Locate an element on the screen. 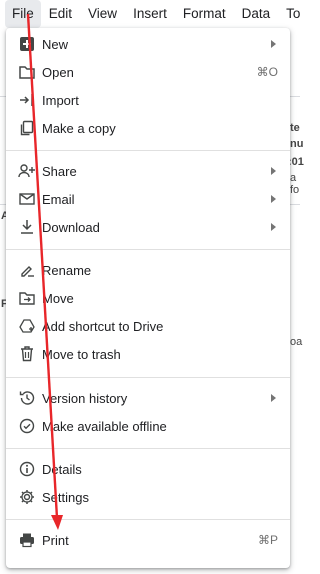 Image resolution: width=320 pixels, height=574 pixels. menu-item-email: Email is located at coordinates (148, 199).